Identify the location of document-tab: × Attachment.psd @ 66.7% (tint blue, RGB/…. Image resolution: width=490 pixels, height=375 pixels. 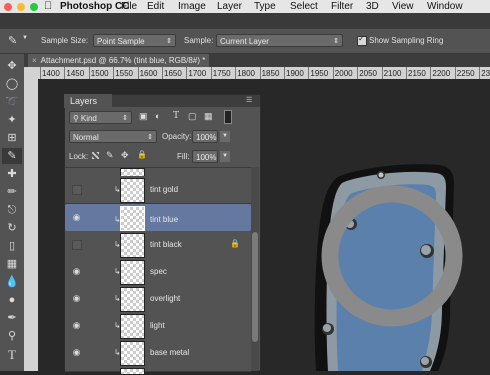
(119, 60).